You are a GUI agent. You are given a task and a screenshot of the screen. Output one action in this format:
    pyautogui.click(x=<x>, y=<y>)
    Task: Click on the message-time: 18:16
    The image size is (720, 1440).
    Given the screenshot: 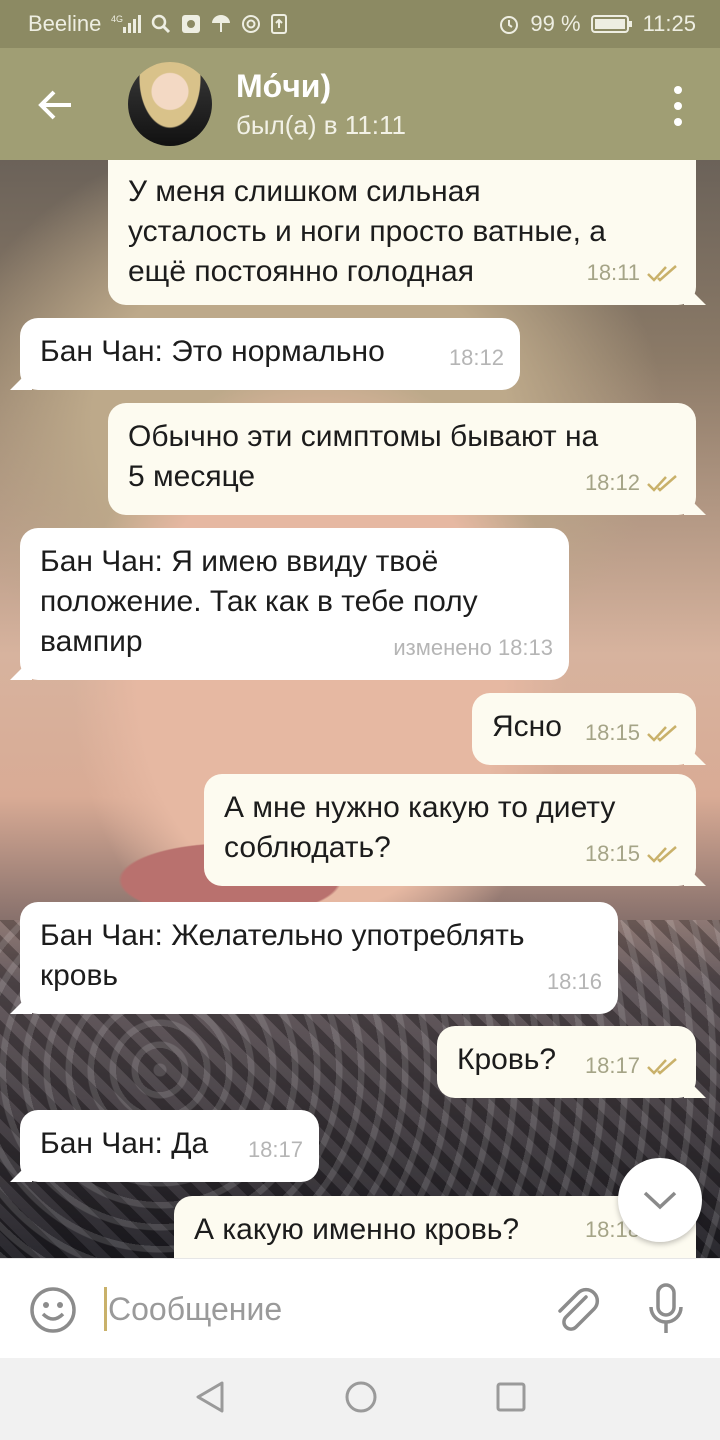 What is the action you would take?
    pyautogui.click(x=574, y=981)
    